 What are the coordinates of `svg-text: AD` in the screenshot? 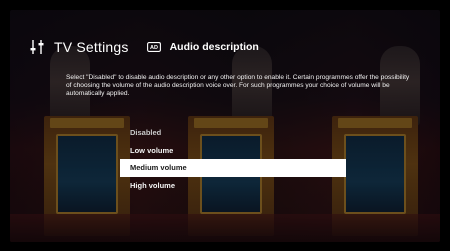 It's located at (154, 48).